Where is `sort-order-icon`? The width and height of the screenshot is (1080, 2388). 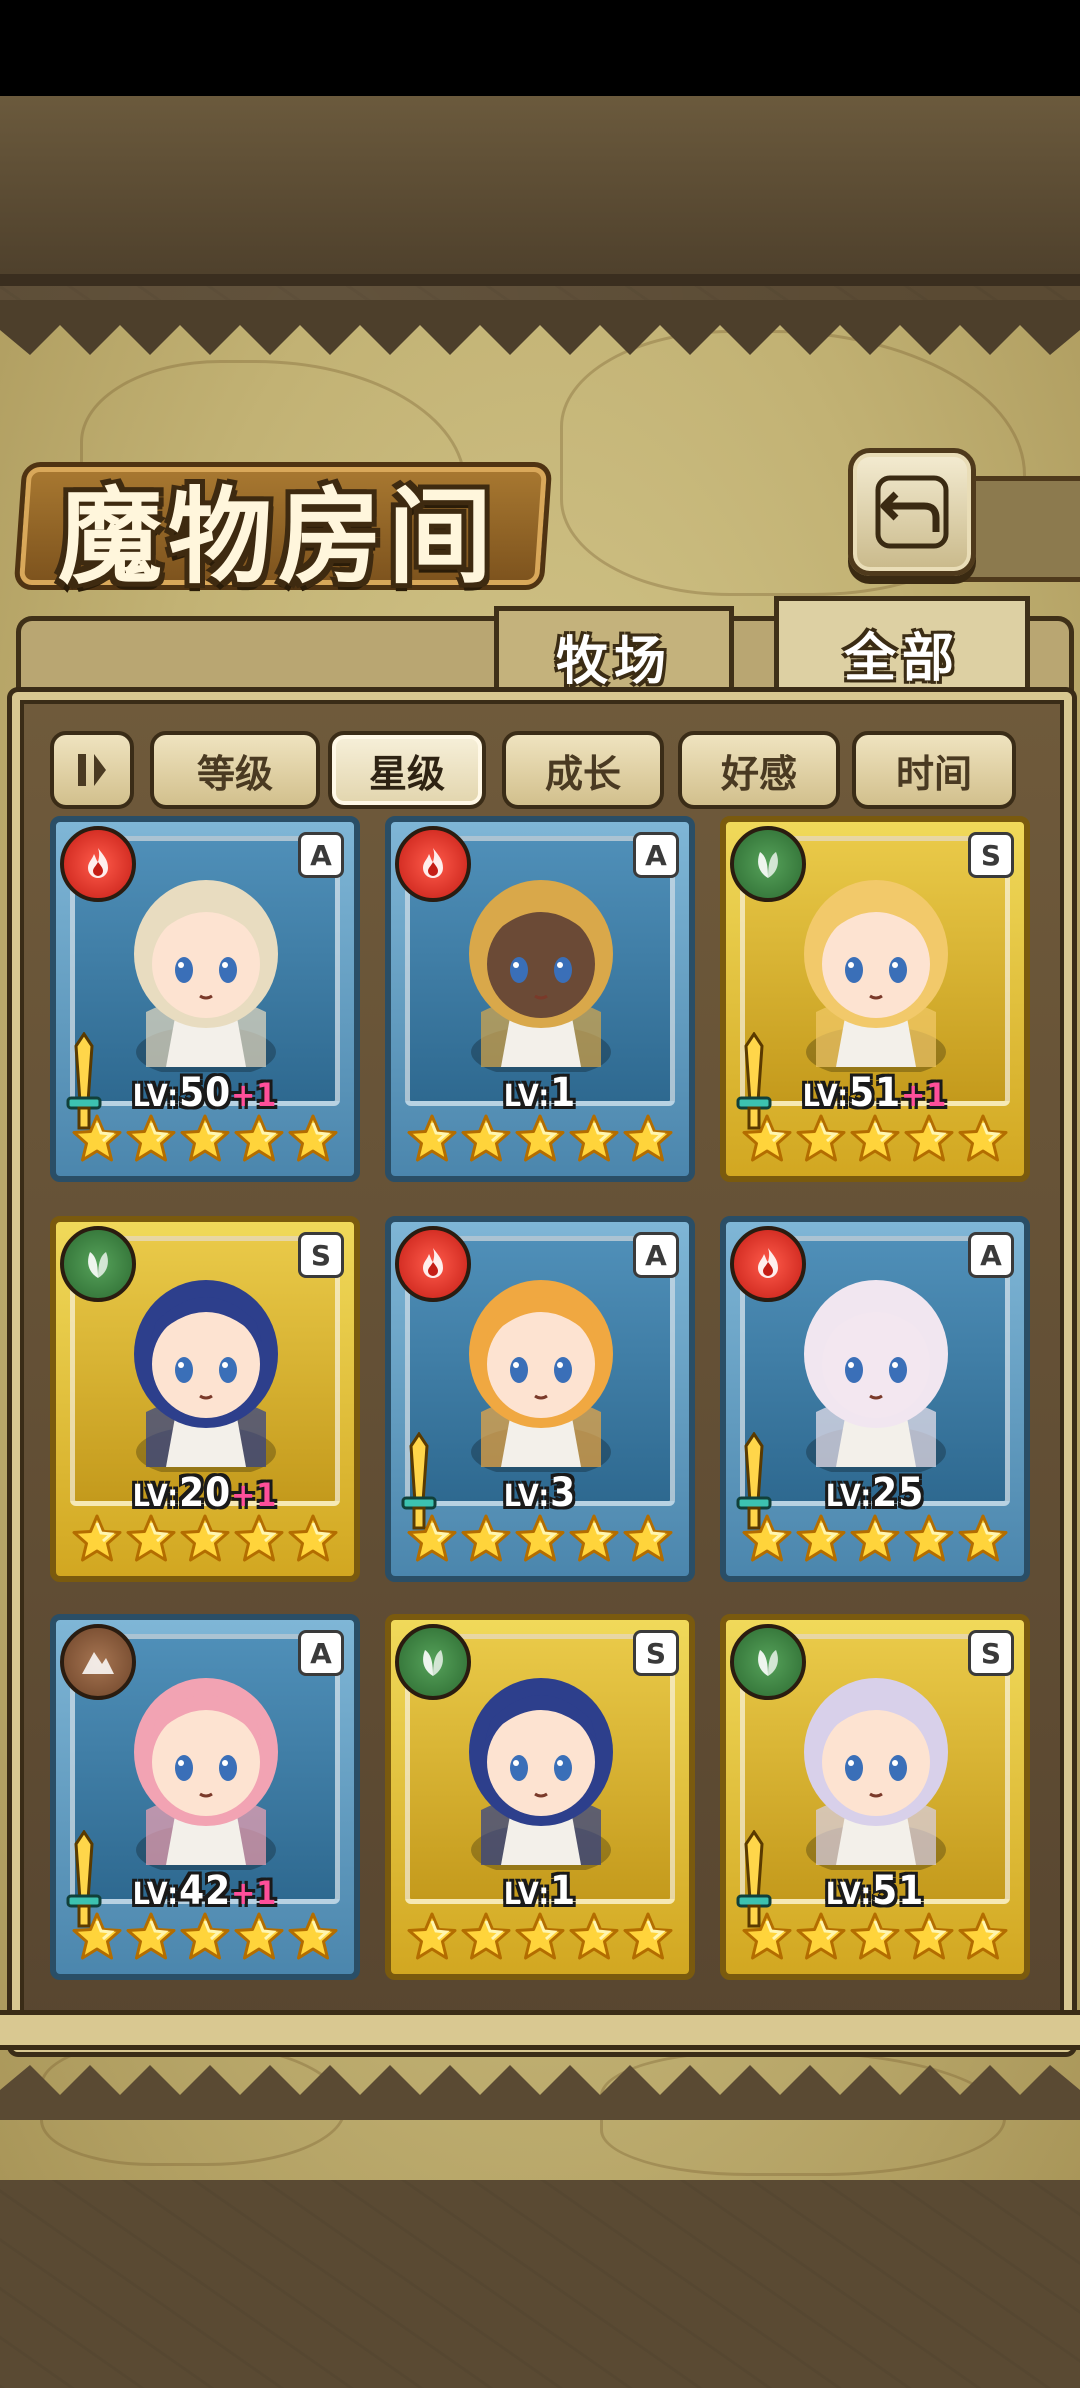
sort-order-icon is located at coordinates (92, 770).